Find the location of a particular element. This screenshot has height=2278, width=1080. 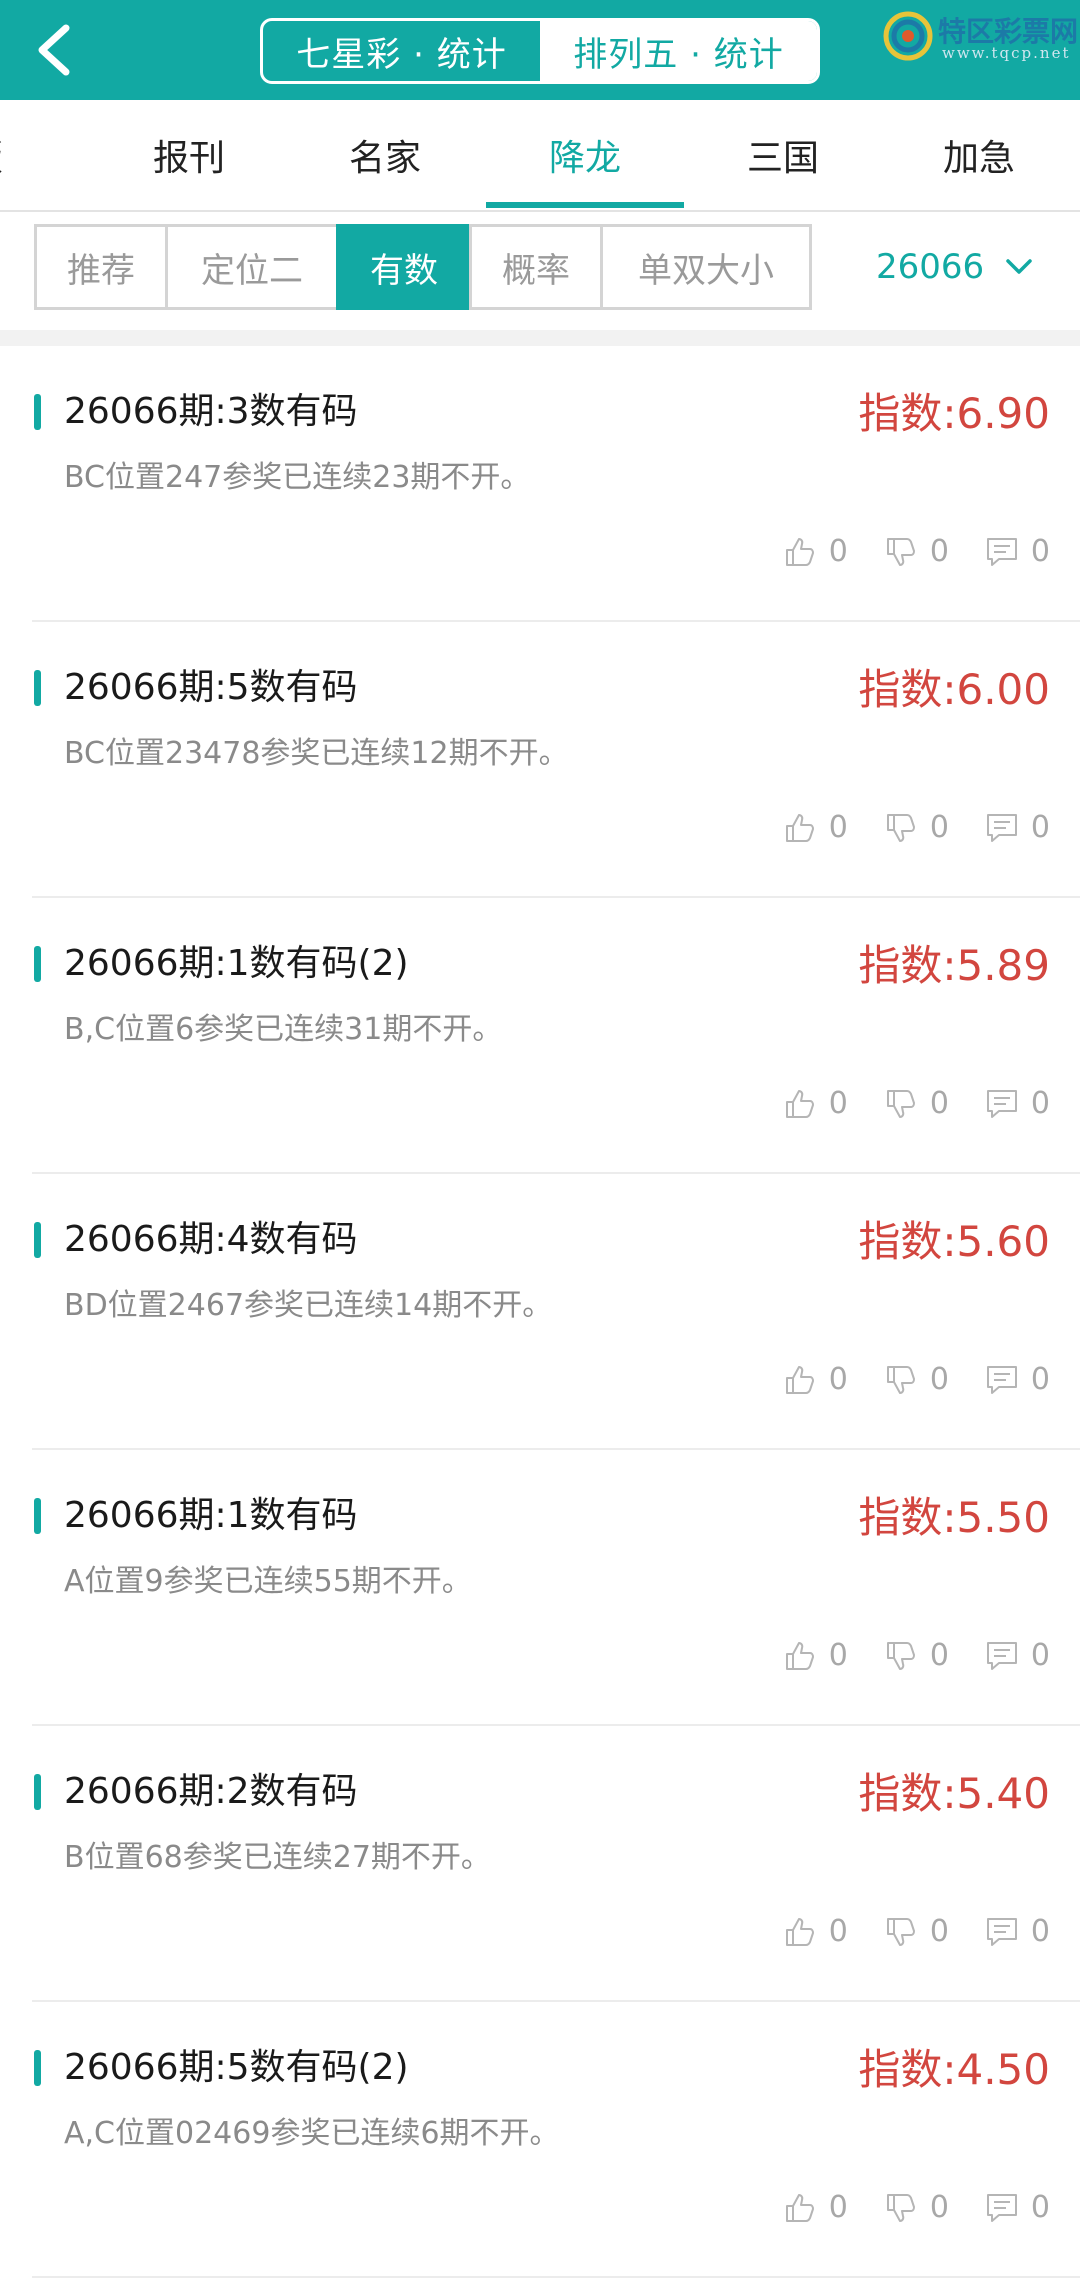

filter-youshu: 有数 is located at coordinates (404, 267).